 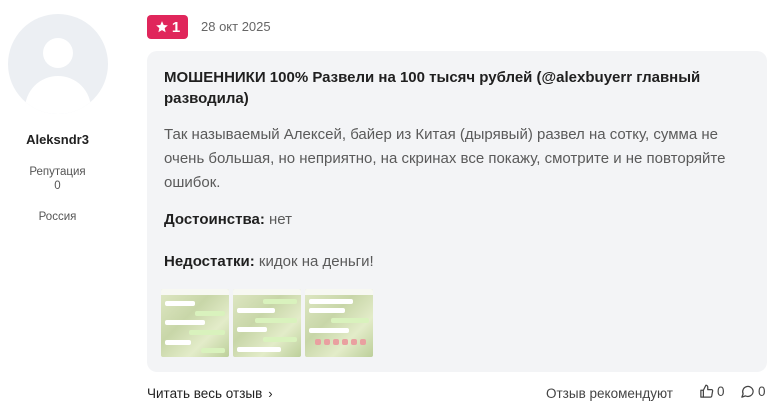 I want to click on read-full-review-label: Читать весь отзыв, so click(x=205, y=393).